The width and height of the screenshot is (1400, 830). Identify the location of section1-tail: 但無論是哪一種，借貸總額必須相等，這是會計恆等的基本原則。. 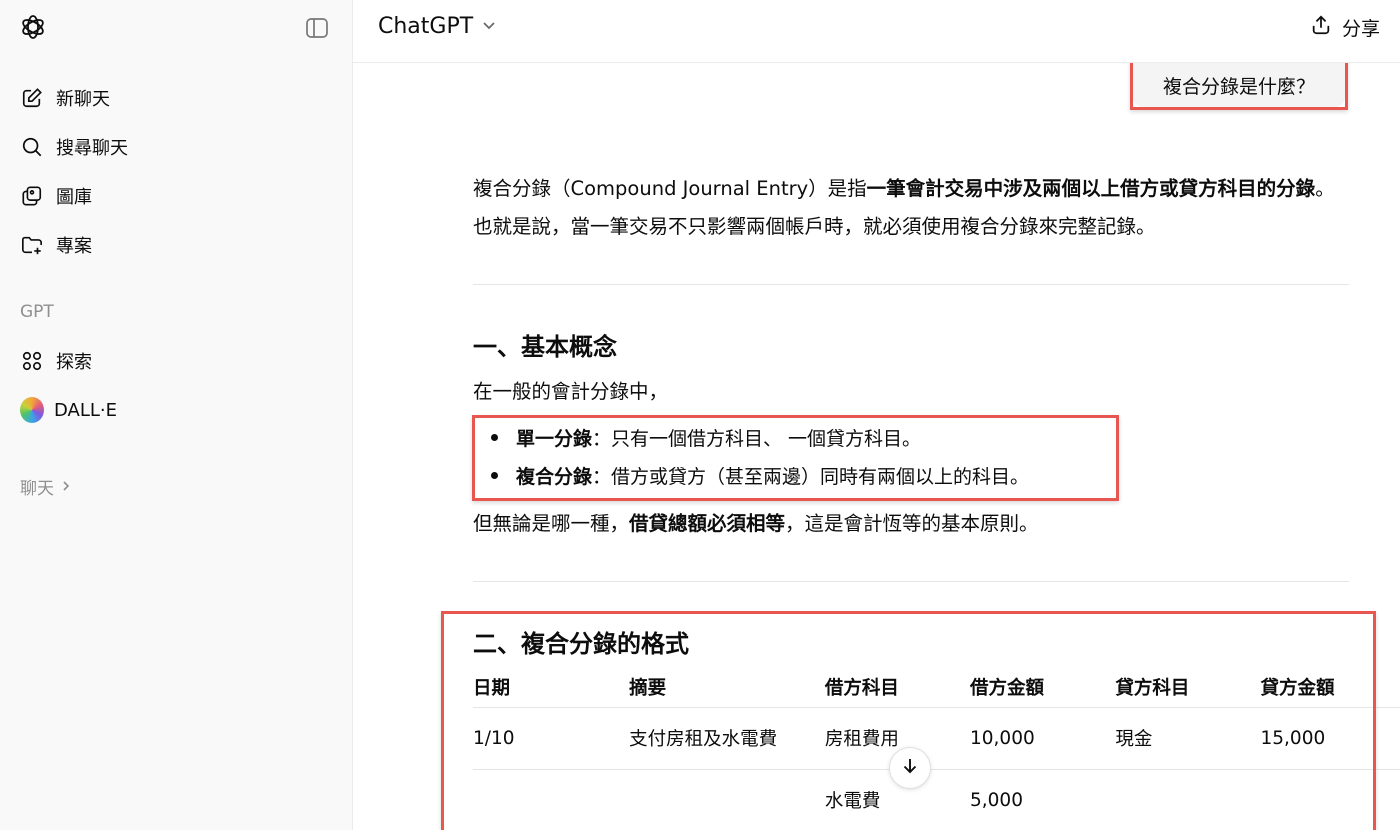
(913, 524).